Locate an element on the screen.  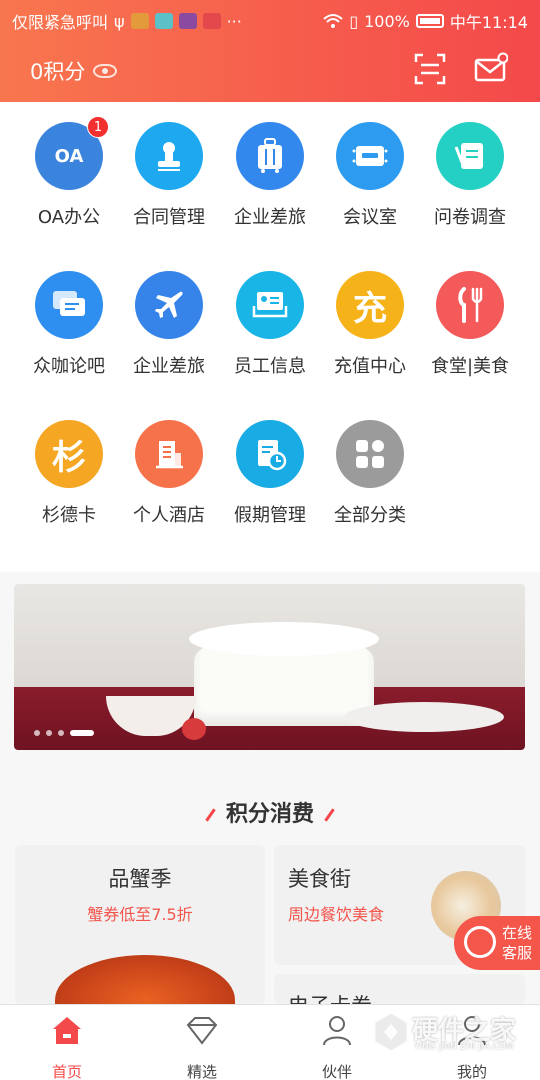
grid-label: 假期管理 is located at coordinates (270, 515).